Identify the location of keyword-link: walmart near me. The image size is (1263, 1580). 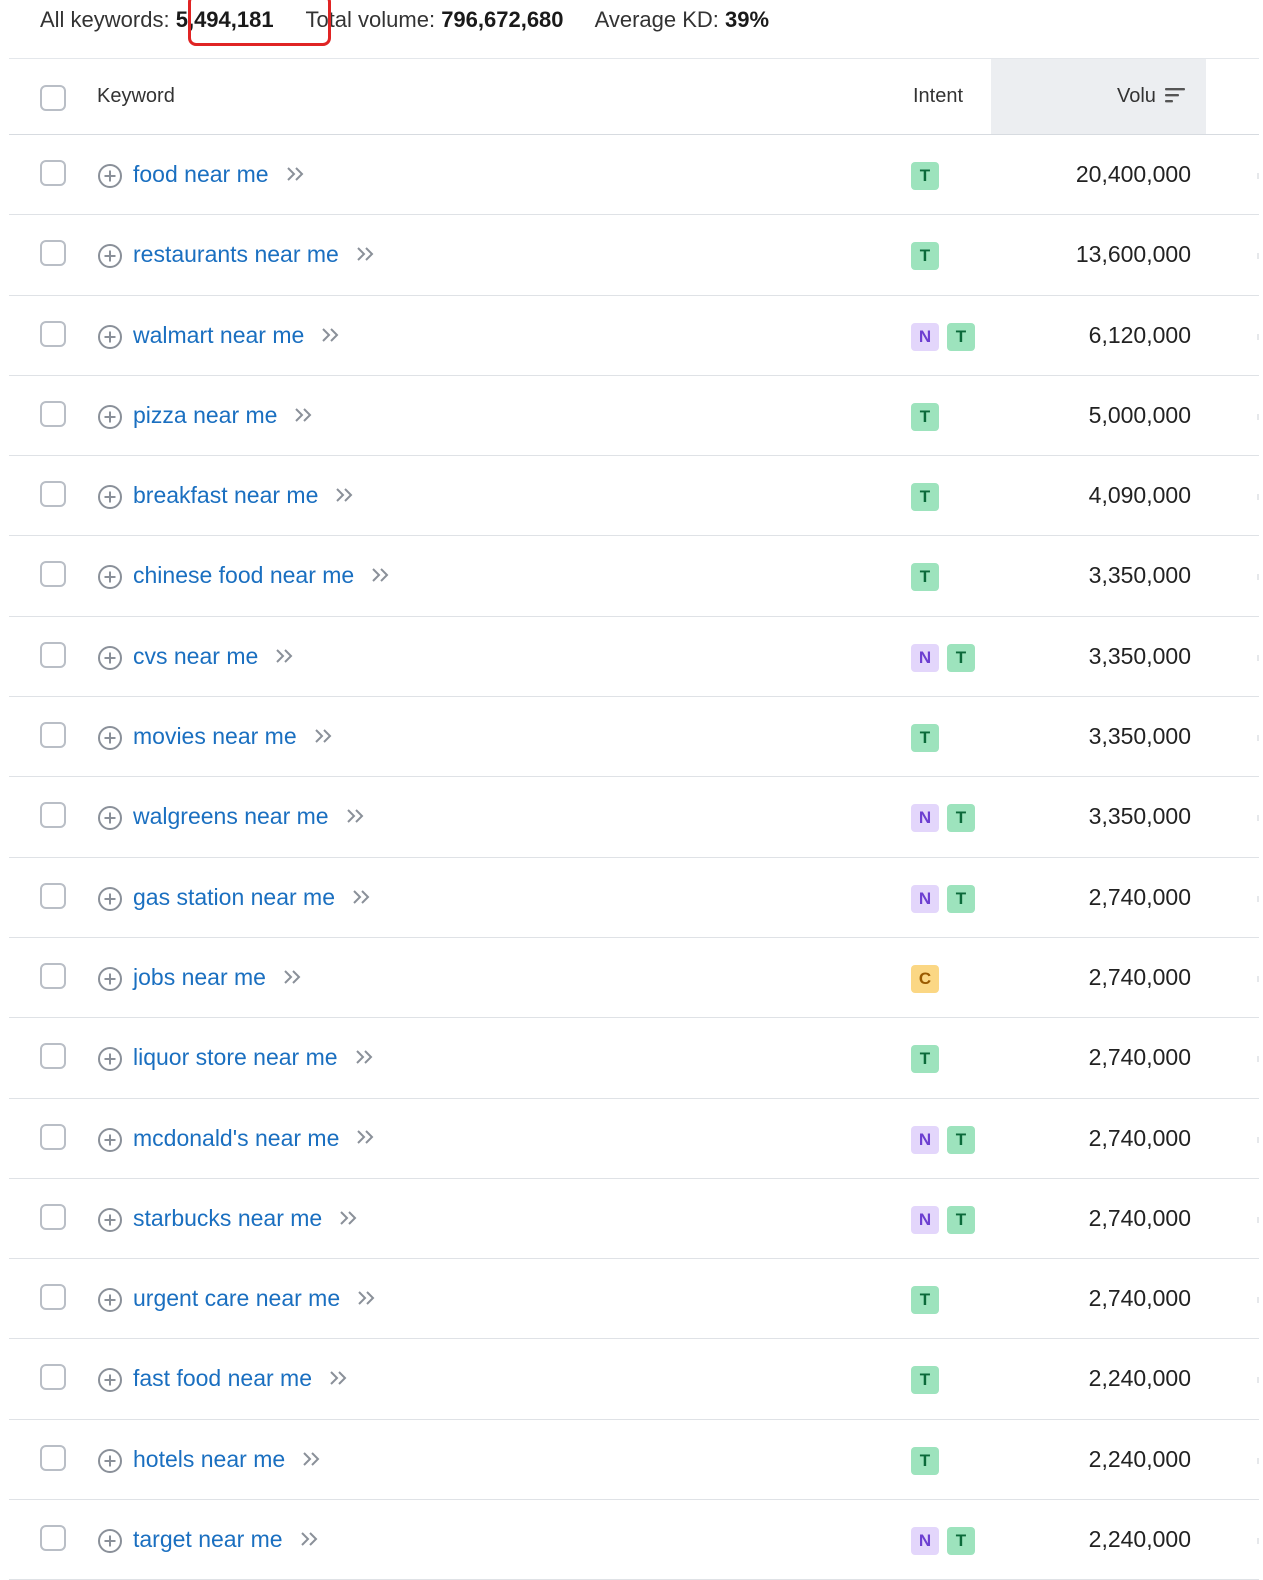
(218, 335).